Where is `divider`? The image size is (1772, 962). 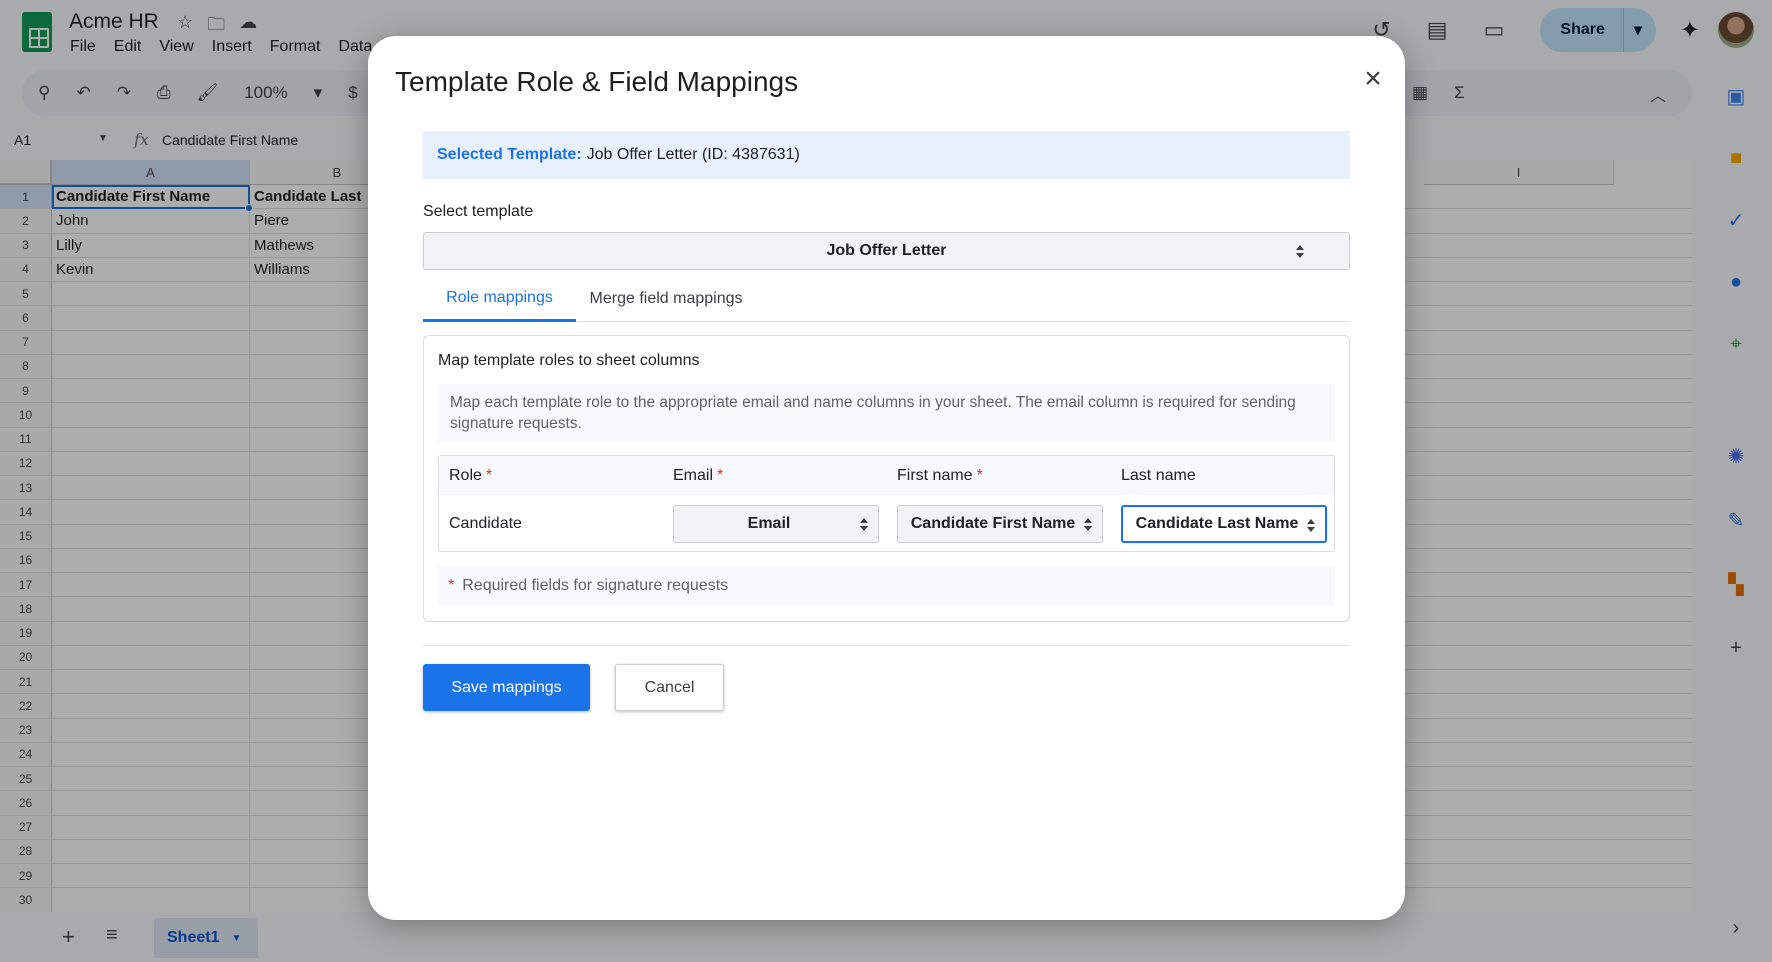 divider is located at coordinates (886, 645).